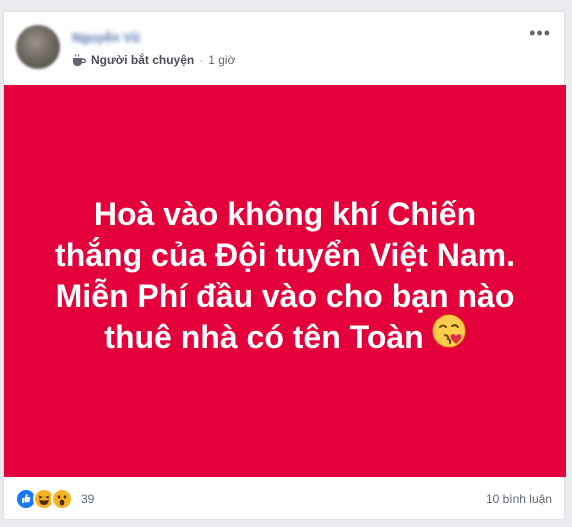 The image size is (572, 527). What do you see at coordinates (285, 254) in the screenshot?
I see `post-text-line: thắng của Đội tuyển Việt Nam.` at bounding box center [285, 254].